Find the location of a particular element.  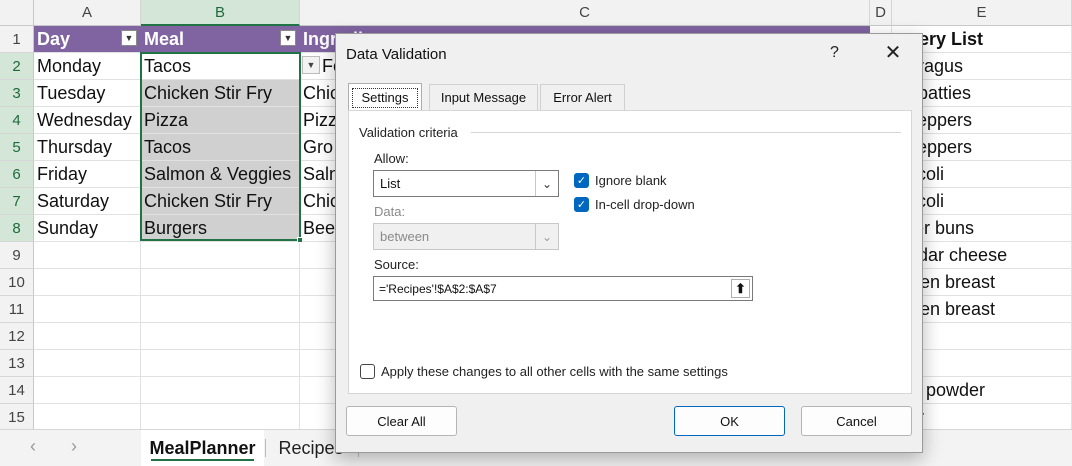

row-header: 8 is located at coordinates (17, 228).